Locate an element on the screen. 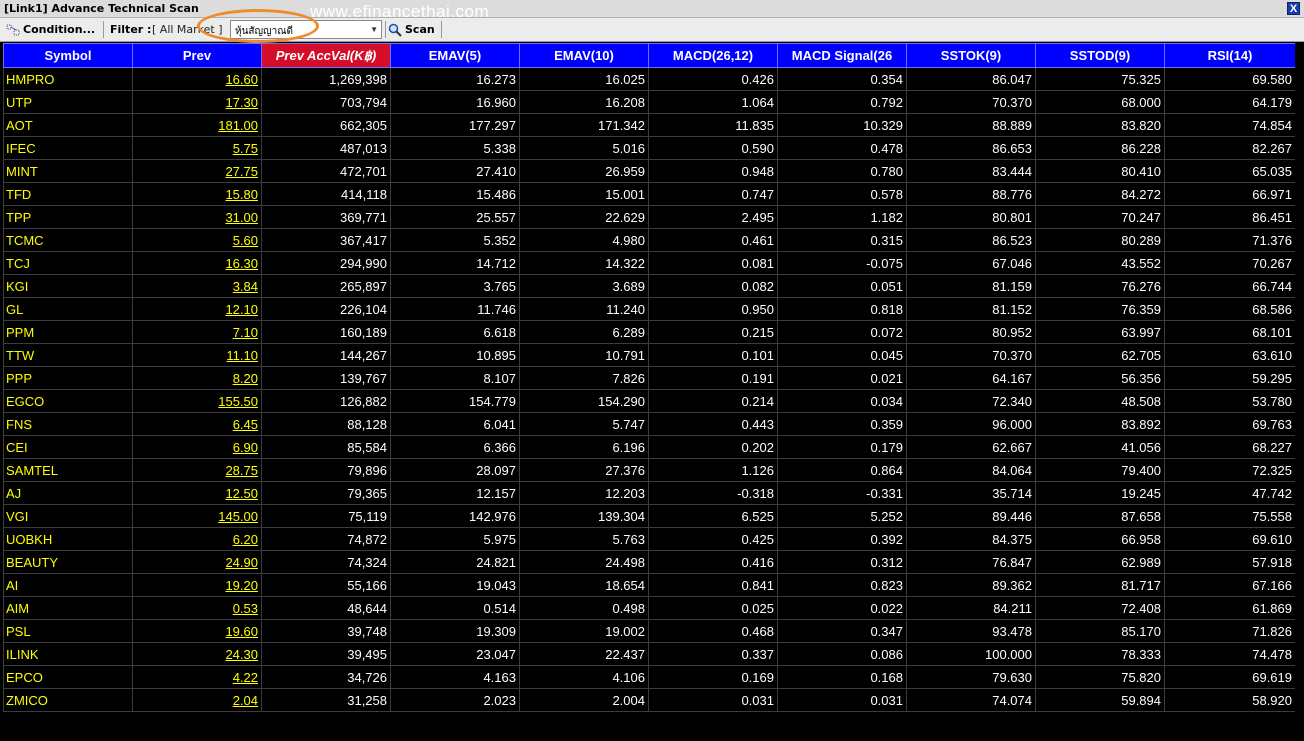 The height and width of the screenshot is (741, 1304). cell-prev: 31.00 is located at coordinates (197, 217).